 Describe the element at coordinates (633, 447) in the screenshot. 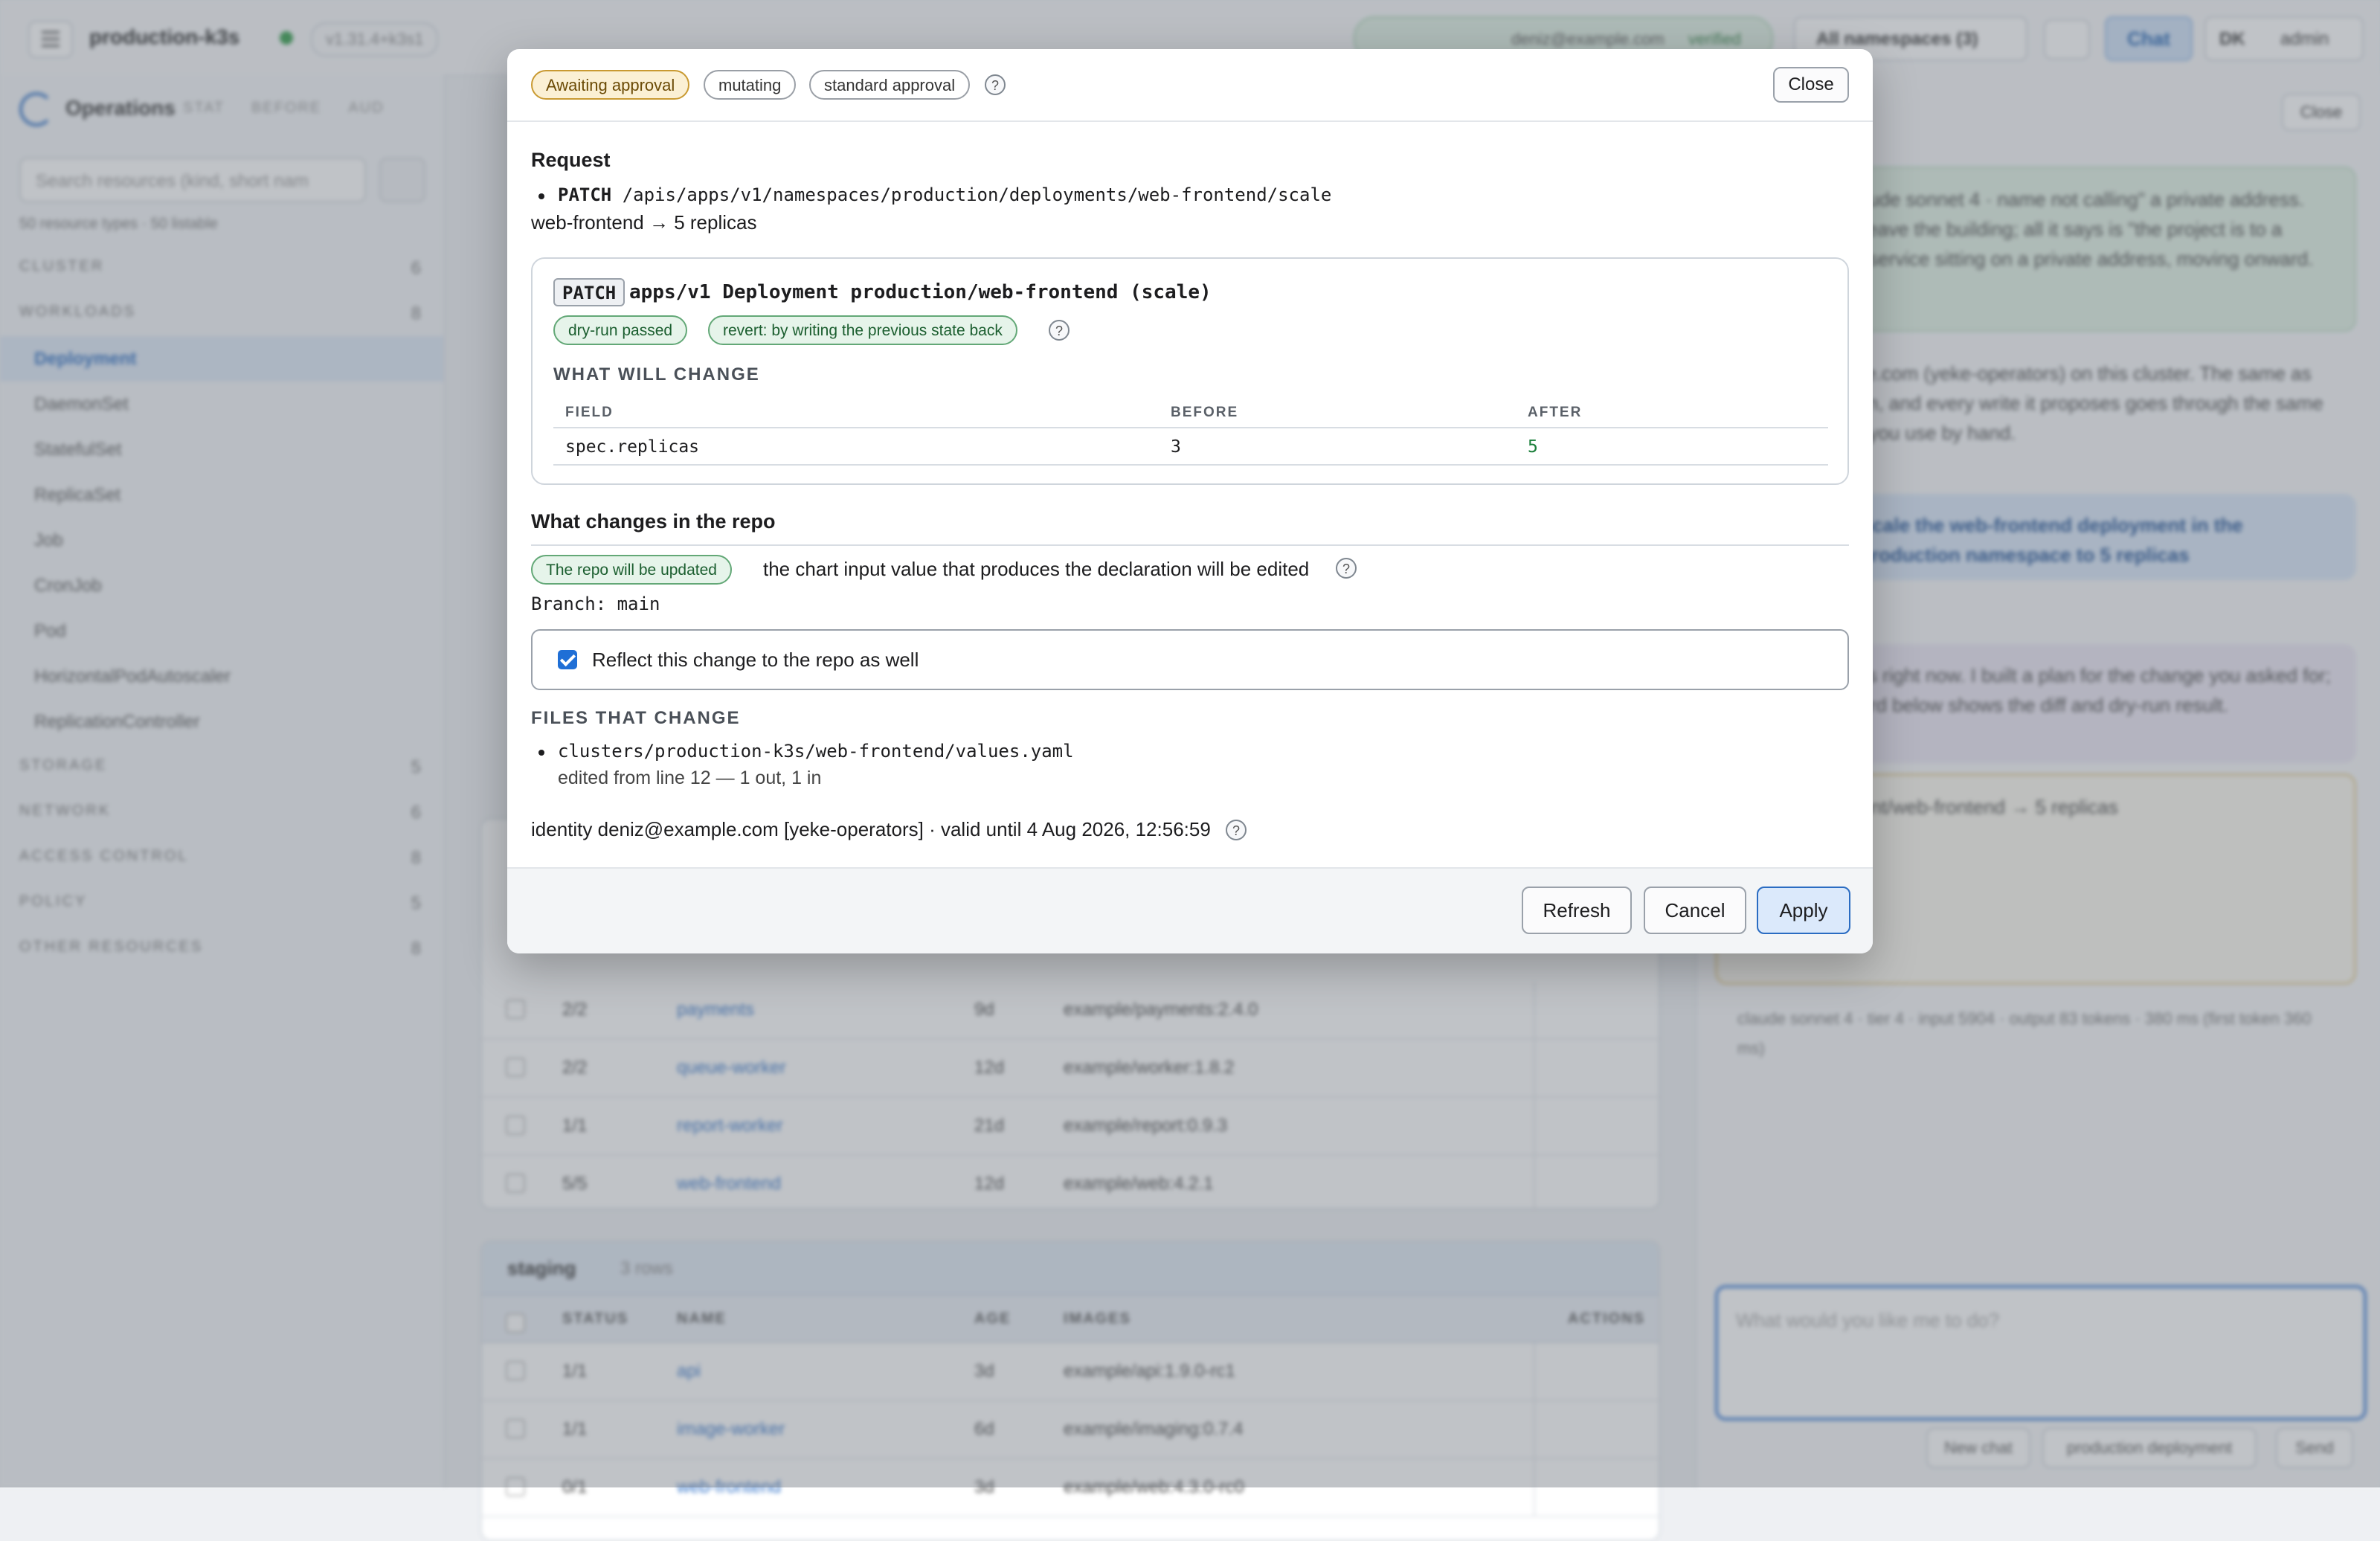

I see `change-field: spec.replicas` at that location.